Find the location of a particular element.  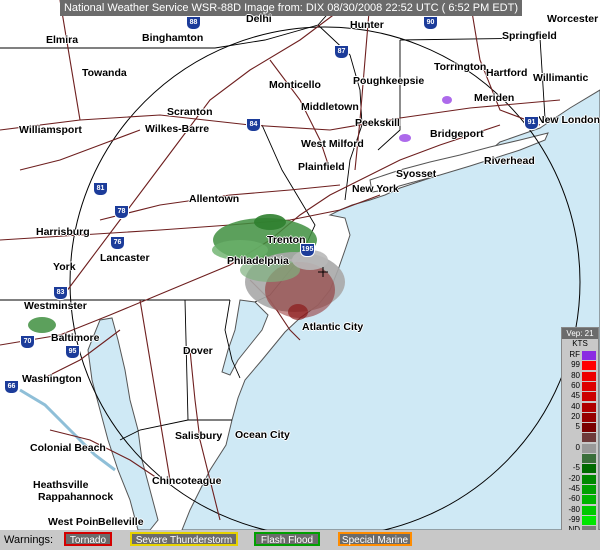

legend-entry-label: -5 is located at coordinates (576, 468).